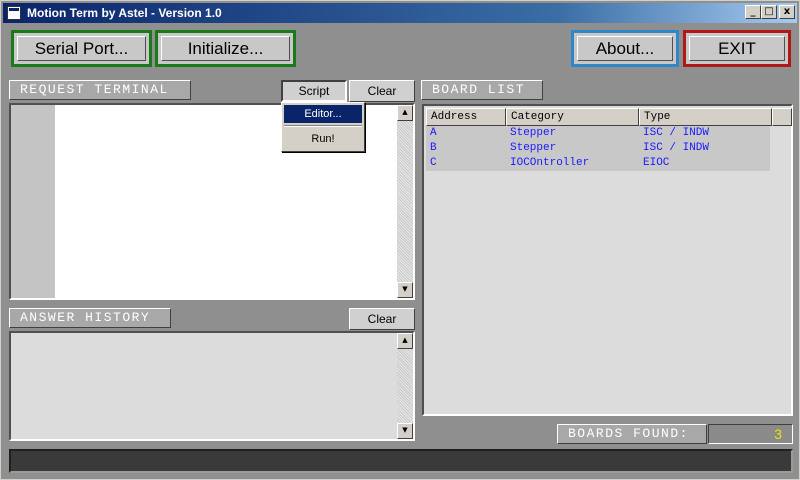  Describe the element at coordinates (433, 133) in the screenshot. I see `cell-address: A` at that location.